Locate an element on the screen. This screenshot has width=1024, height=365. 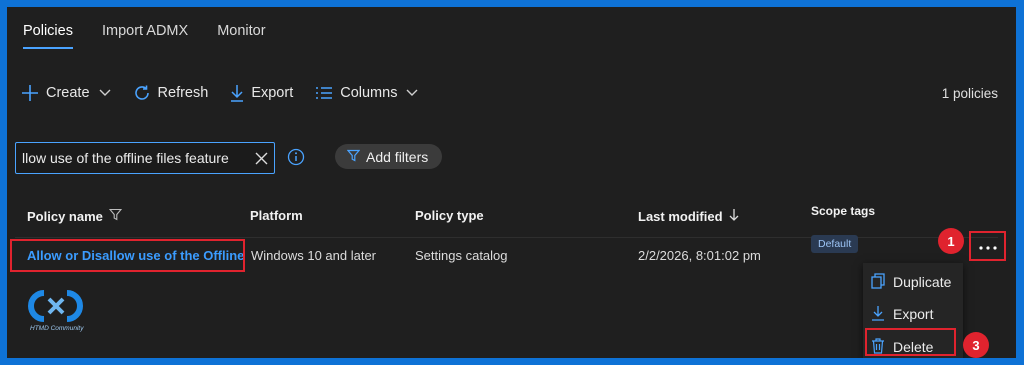
column-header-scope-tags: Scope tags is located at coordinates (843, 211).